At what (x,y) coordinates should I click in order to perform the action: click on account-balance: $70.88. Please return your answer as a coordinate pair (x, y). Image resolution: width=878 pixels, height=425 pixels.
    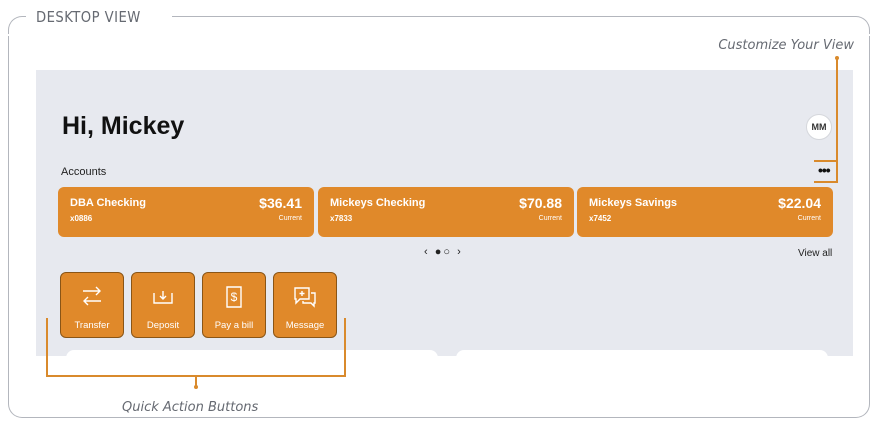
    Looking at the image, I should click on (540, 203).